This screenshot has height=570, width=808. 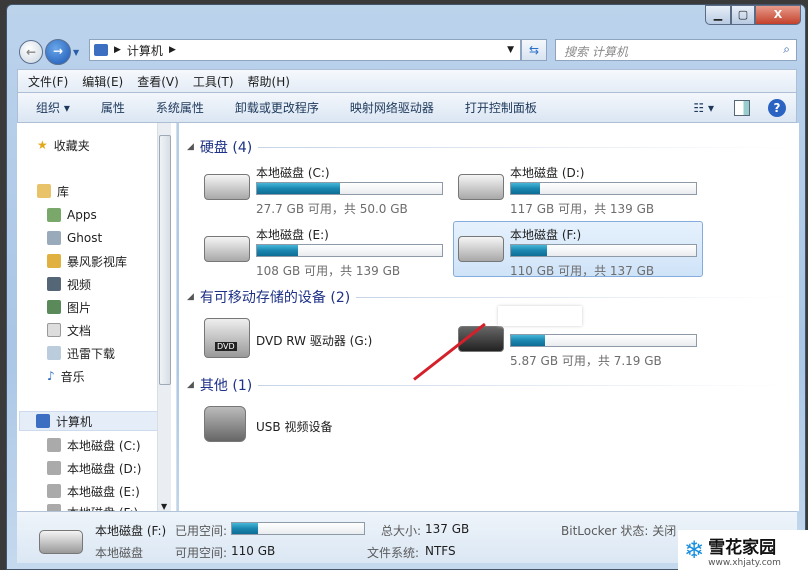 What do you see at coordinates (82, 215) in the screenshot?
I see `label: Apps` at bounding box center [82, 215].